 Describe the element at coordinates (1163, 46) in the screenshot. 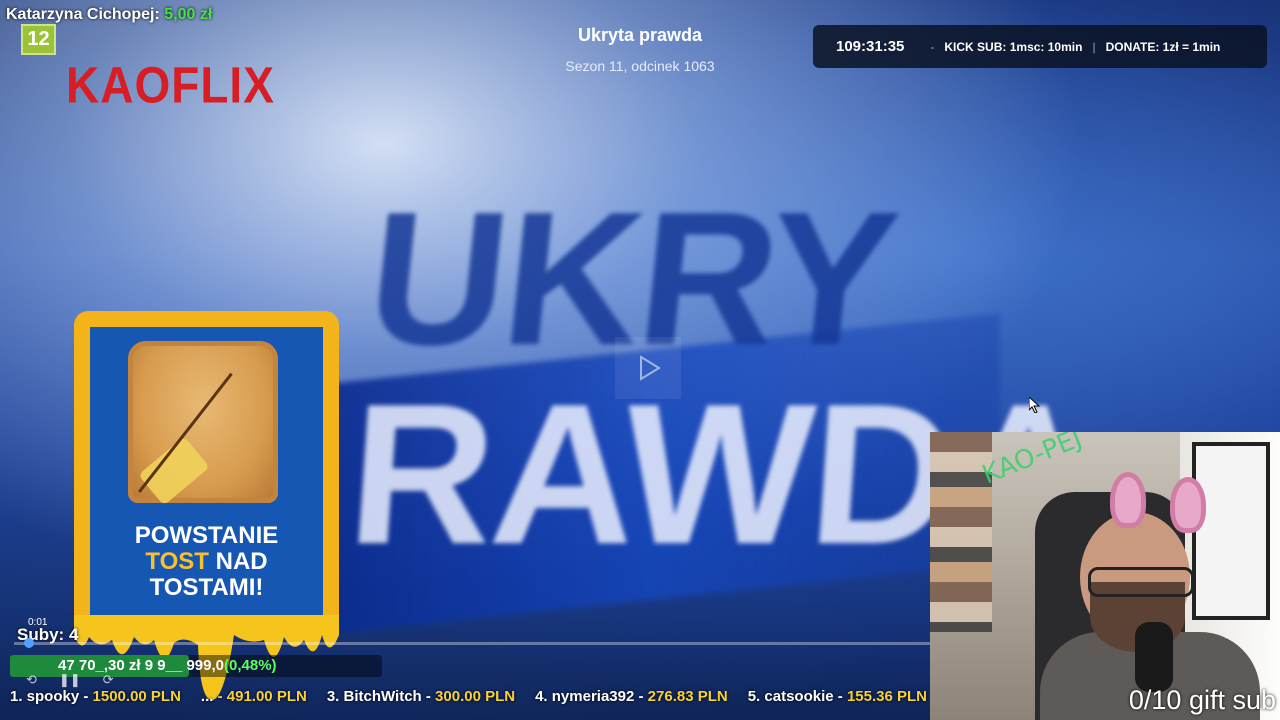

I see `donate-rate: DONATE: 1zł = 1min` at that location.